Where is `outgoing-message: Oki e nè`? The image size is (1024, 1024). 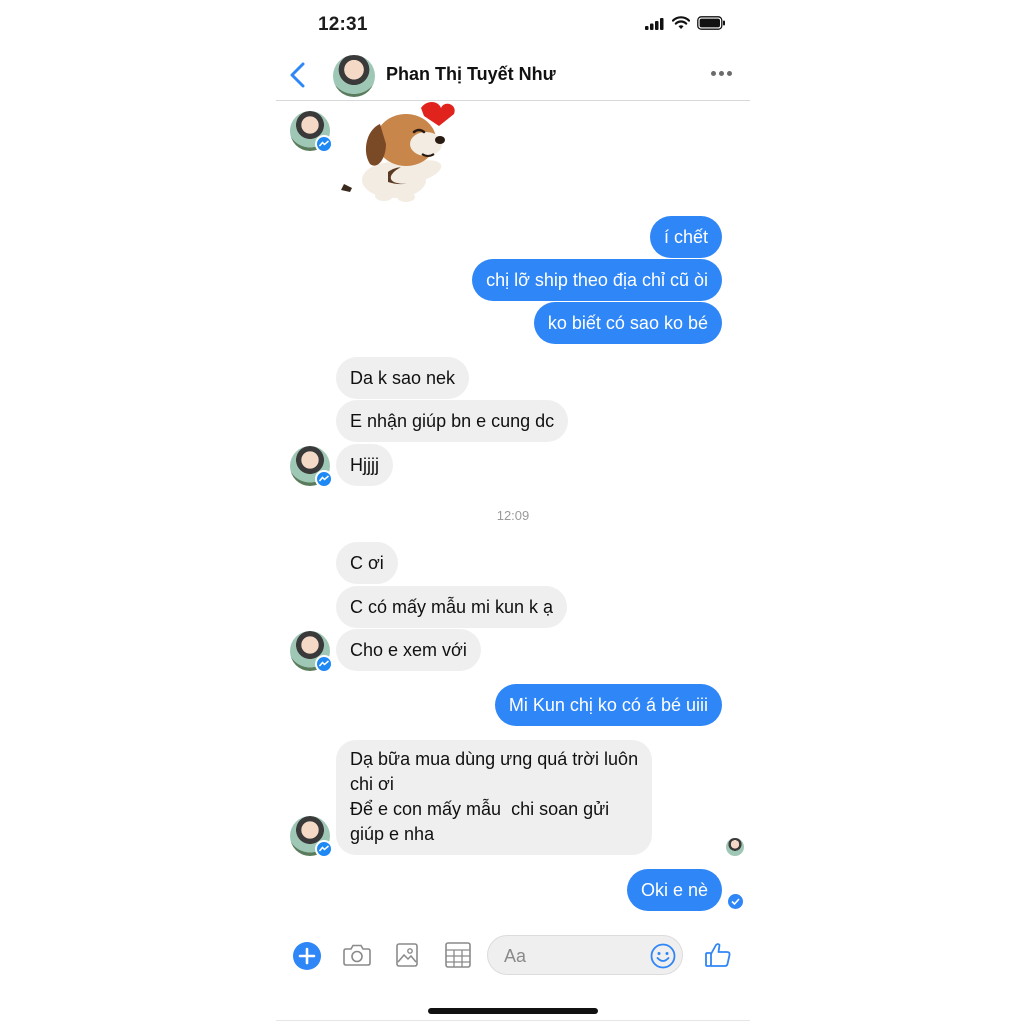
outgoing-message: Oki e nè is located at coordinates (674, 890).